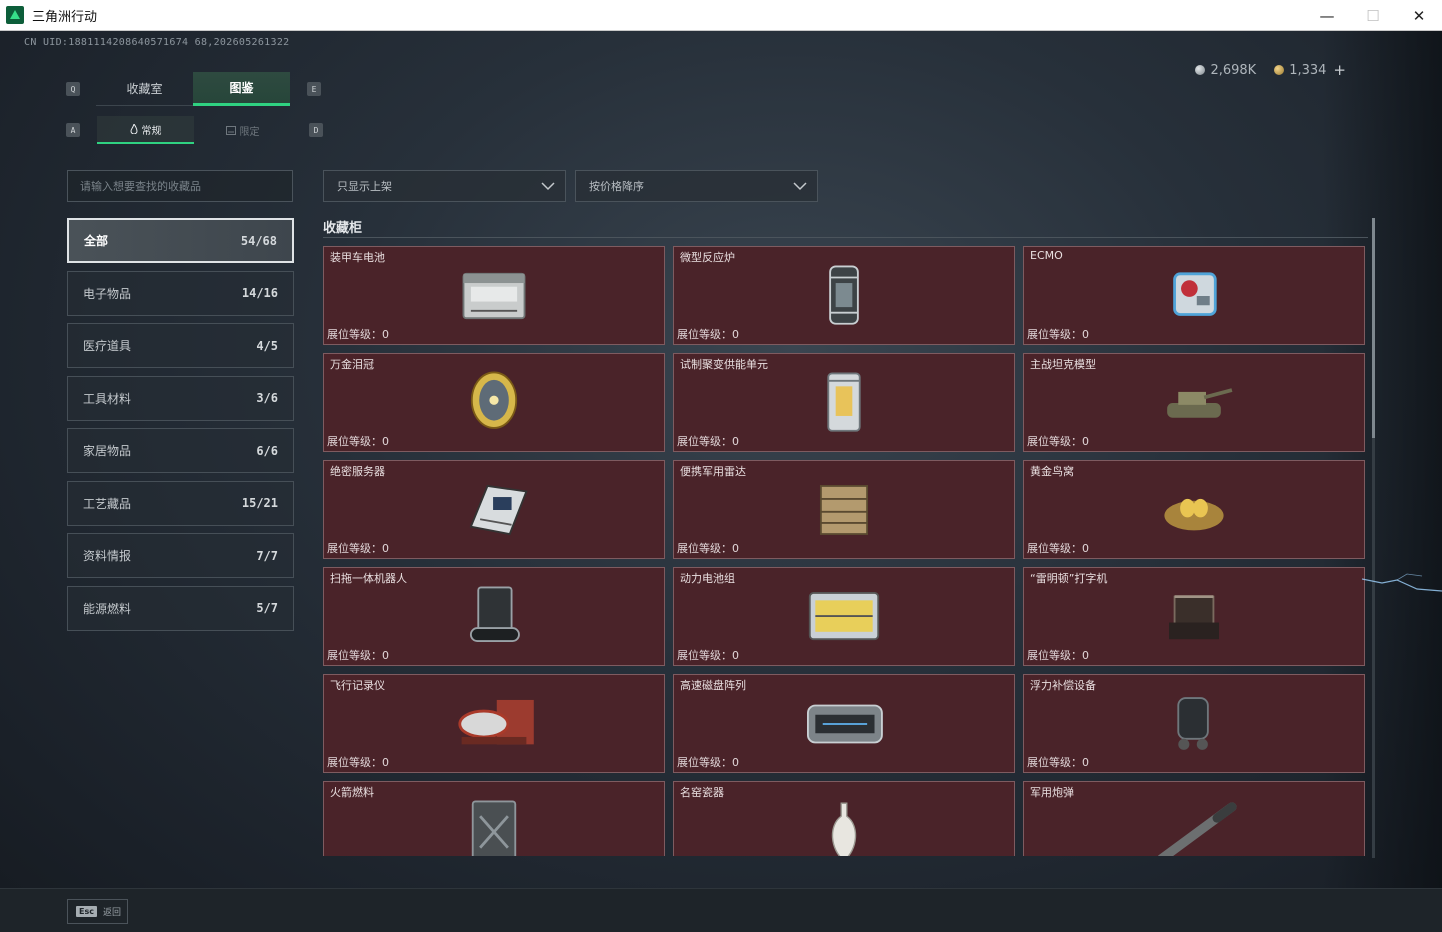 This screenshot has height=932, width=1442. Describe the element at coordinates (1052, 792) in the screenshot. I see `item-name: 军用炮弹` at that location.